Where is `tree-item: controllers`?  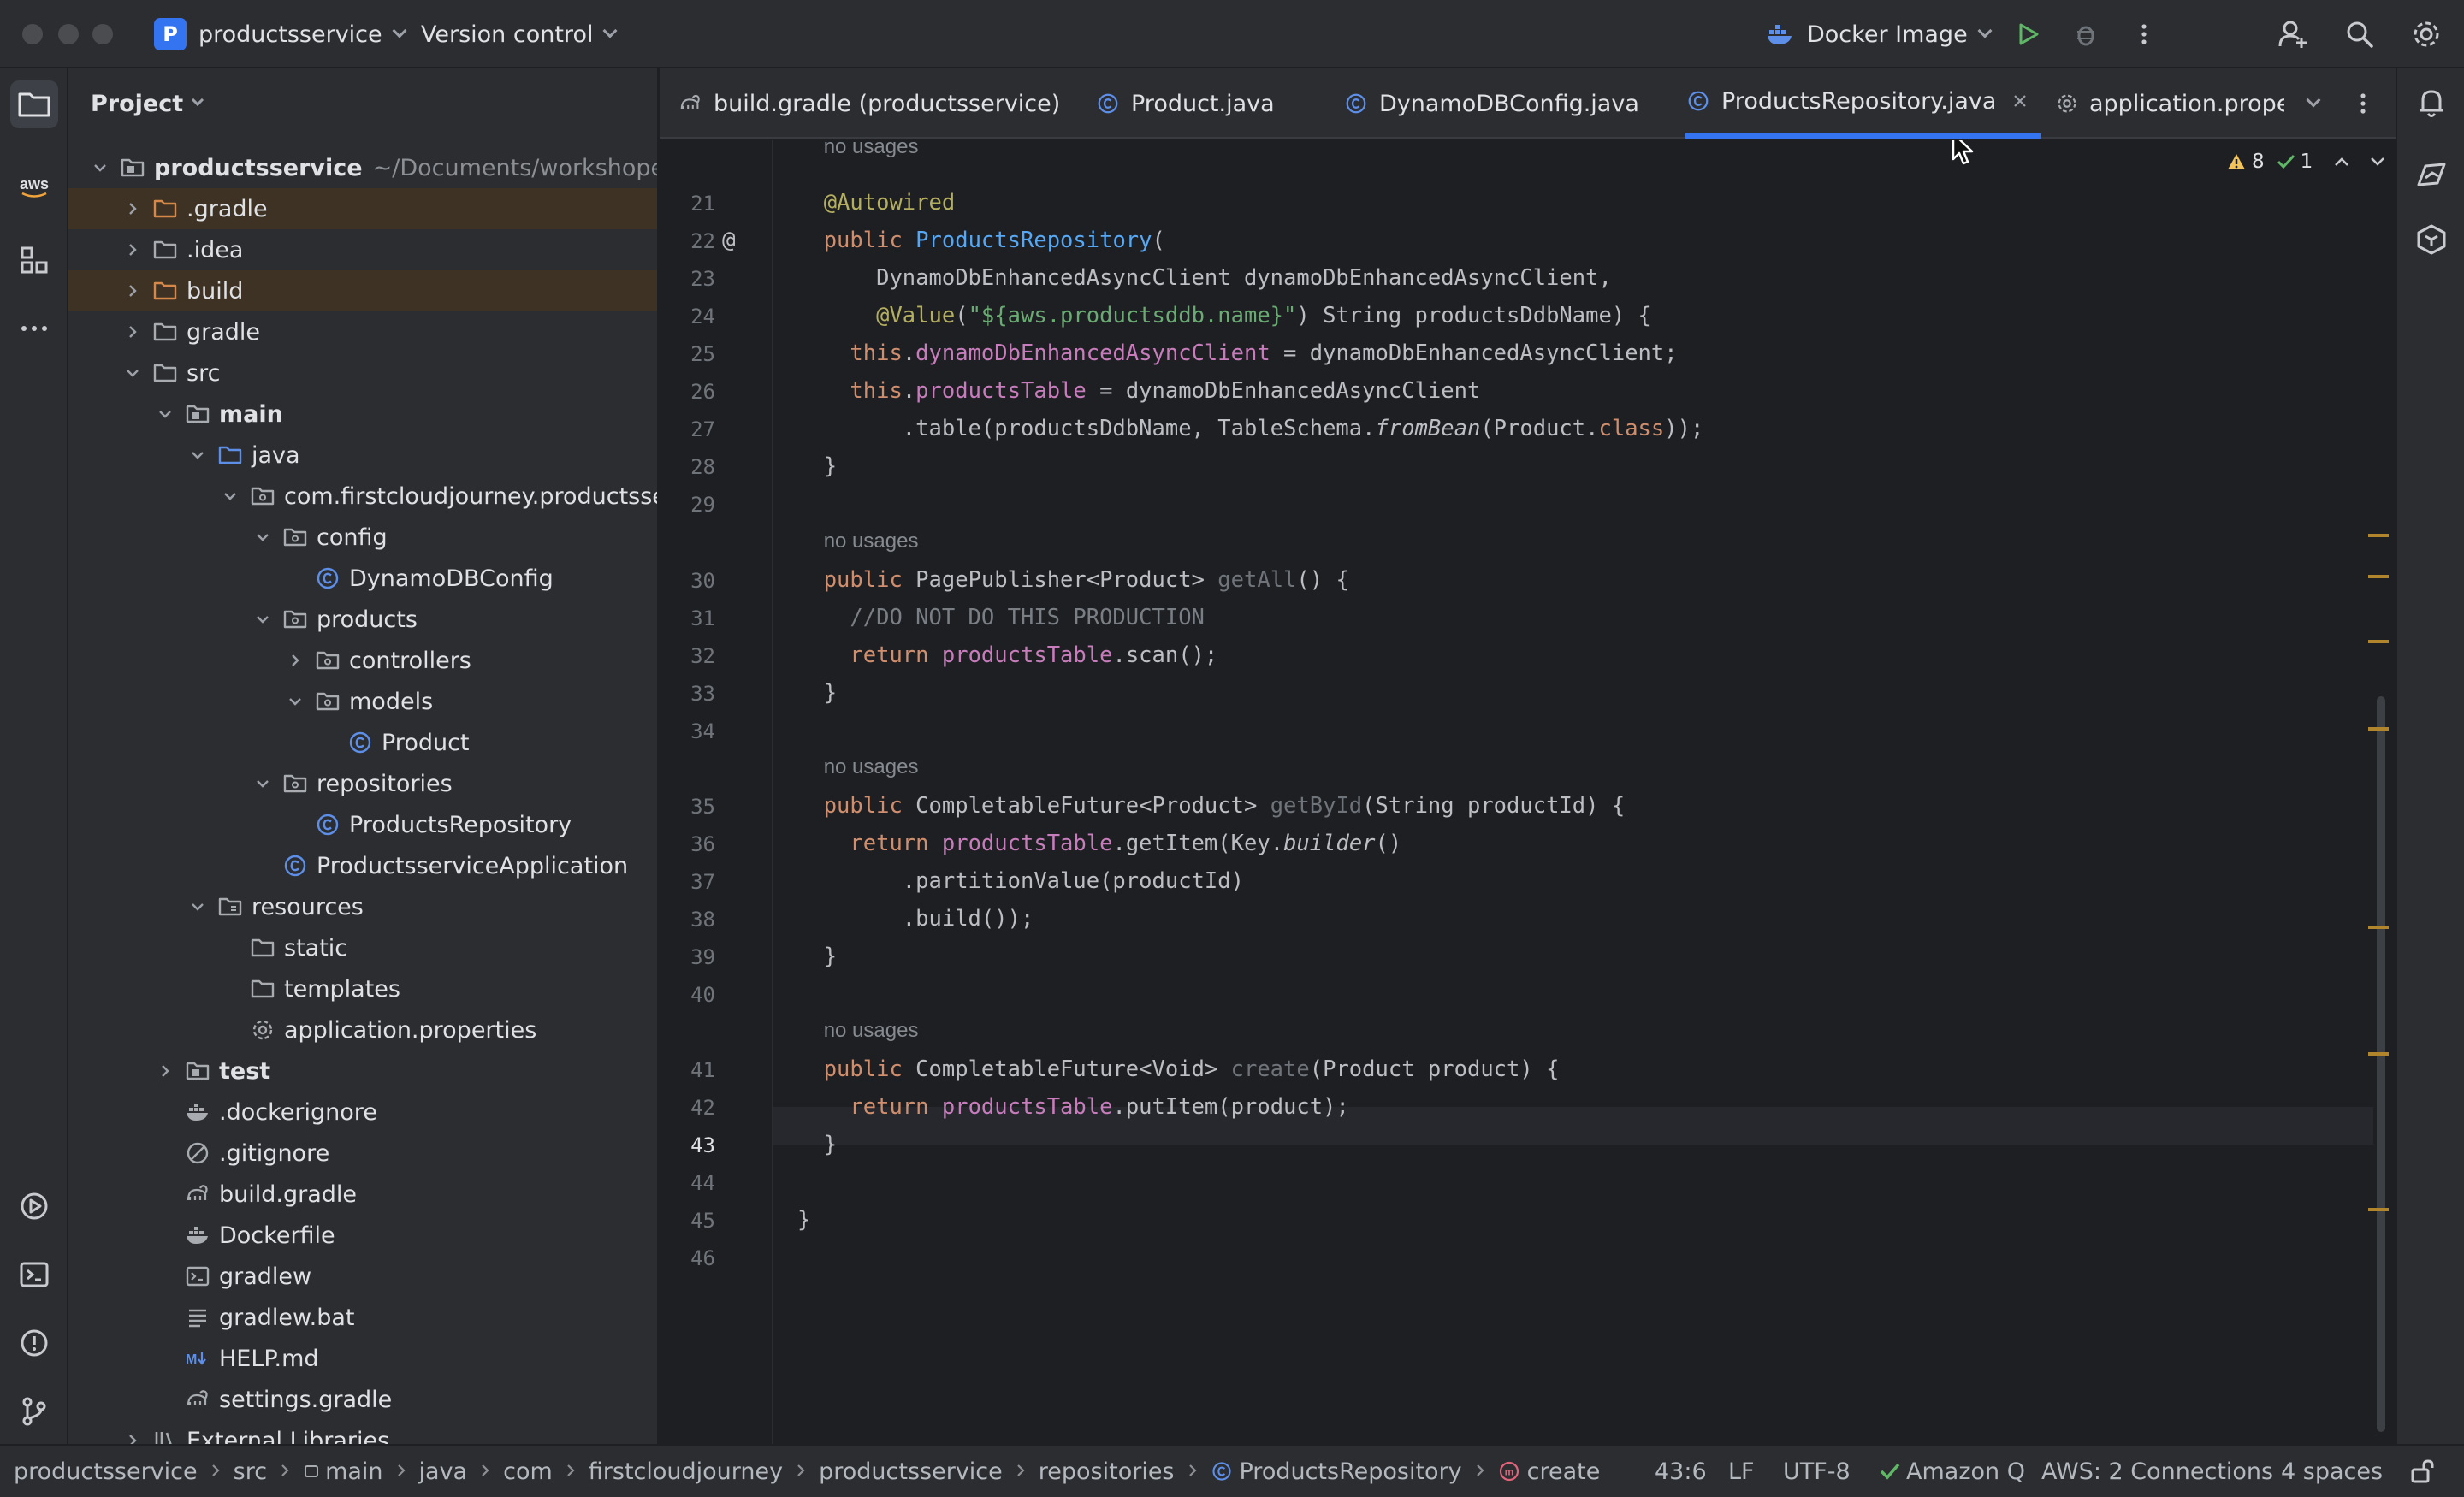 tree-item: controllers is located at coordinates (362, 660).